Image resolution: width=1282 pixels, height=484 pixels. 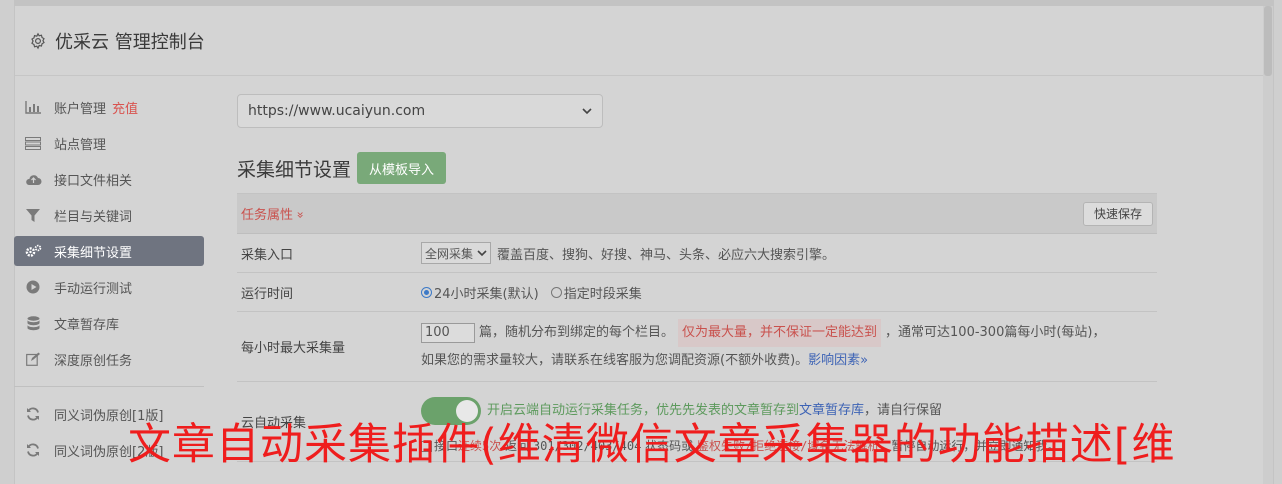 What do you see at coordinates (480, 292) in the screenshot?
I see `radio-24h: 24小时采集(默认)` at bounding box center [480, 292].